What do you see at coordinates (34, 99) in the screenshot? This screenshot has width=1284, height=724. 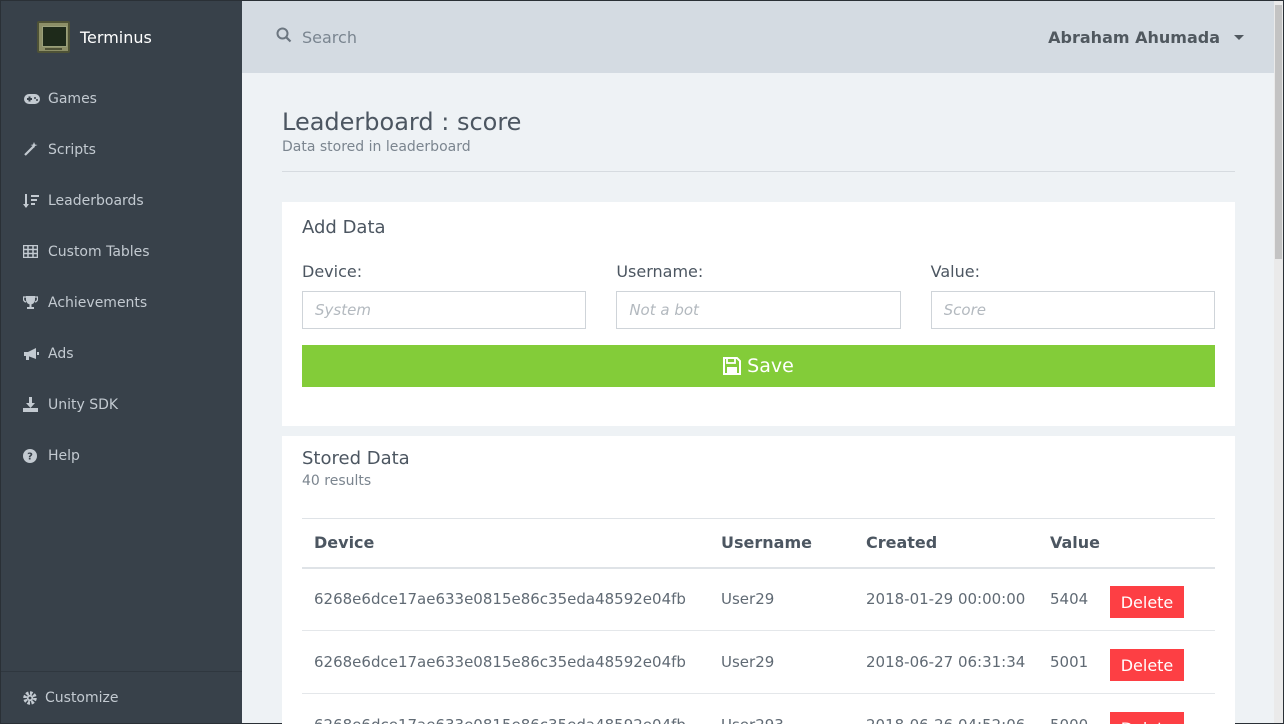 I see `gamepad-icon` at bounding box center [34, 99].